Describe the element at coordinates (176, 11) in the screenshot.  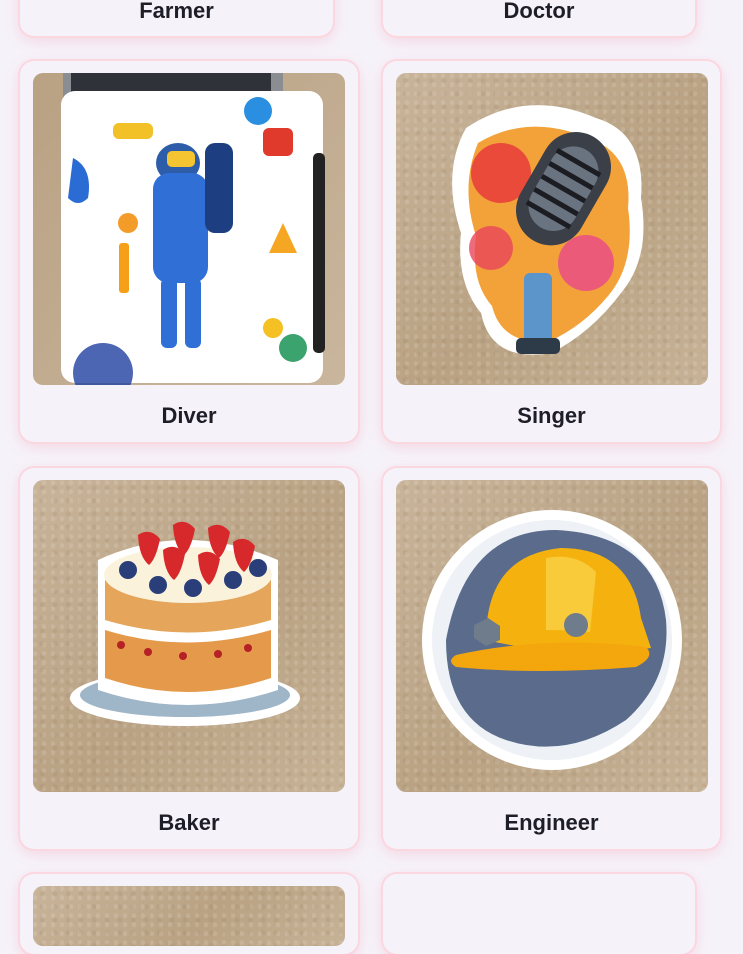
I see `card-label: Farmer` at that location.